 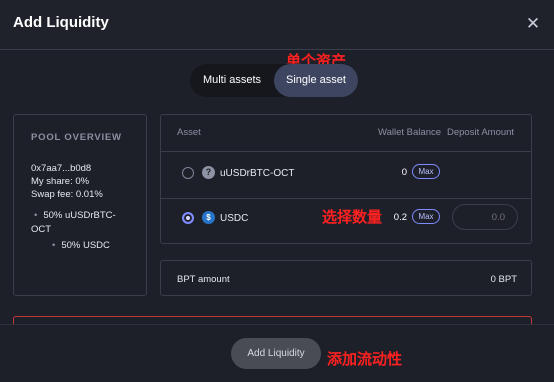 What do you see at coordinates (410, 132) in the screenshot?
I see `column-header-wallet-balance: Wallet Balance` at bounding box center [410, 132].